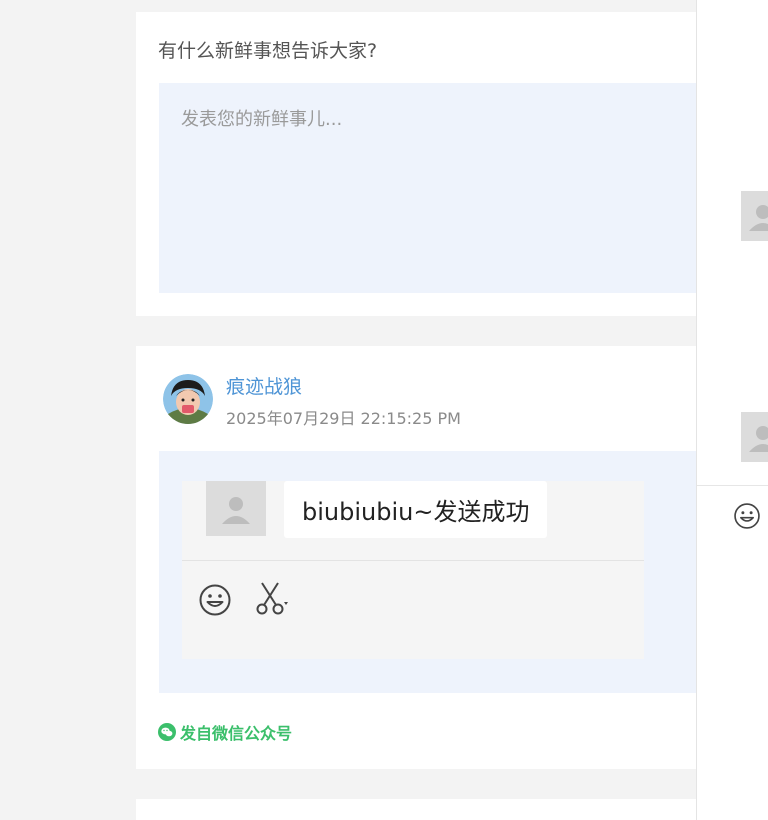  I want to click on wechat-icon, so click(167, 732).